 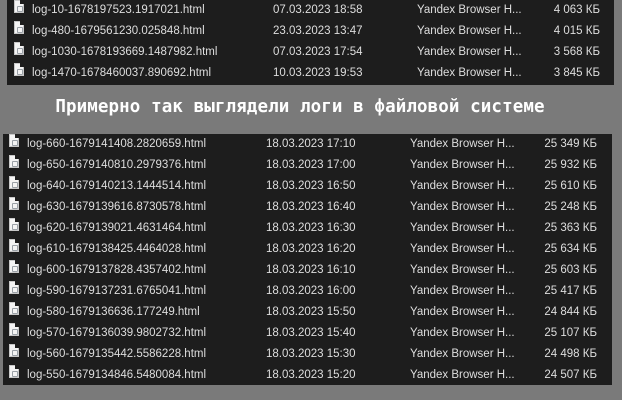 I want to click on file-date: 18.03.2023 16:00, so click(x=311, y=291).